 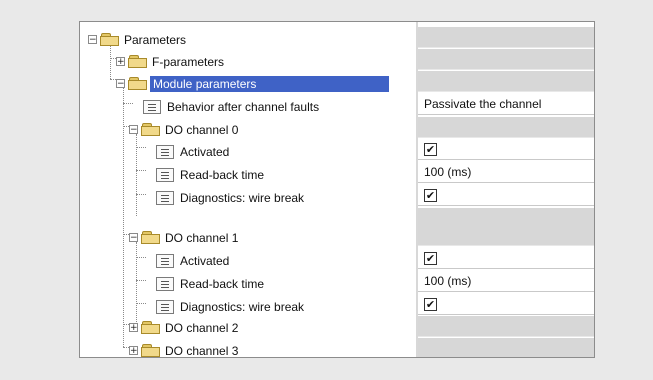 I want to click on tree-row-ch1-readback: Read-back time, so click(x=248, y=283).